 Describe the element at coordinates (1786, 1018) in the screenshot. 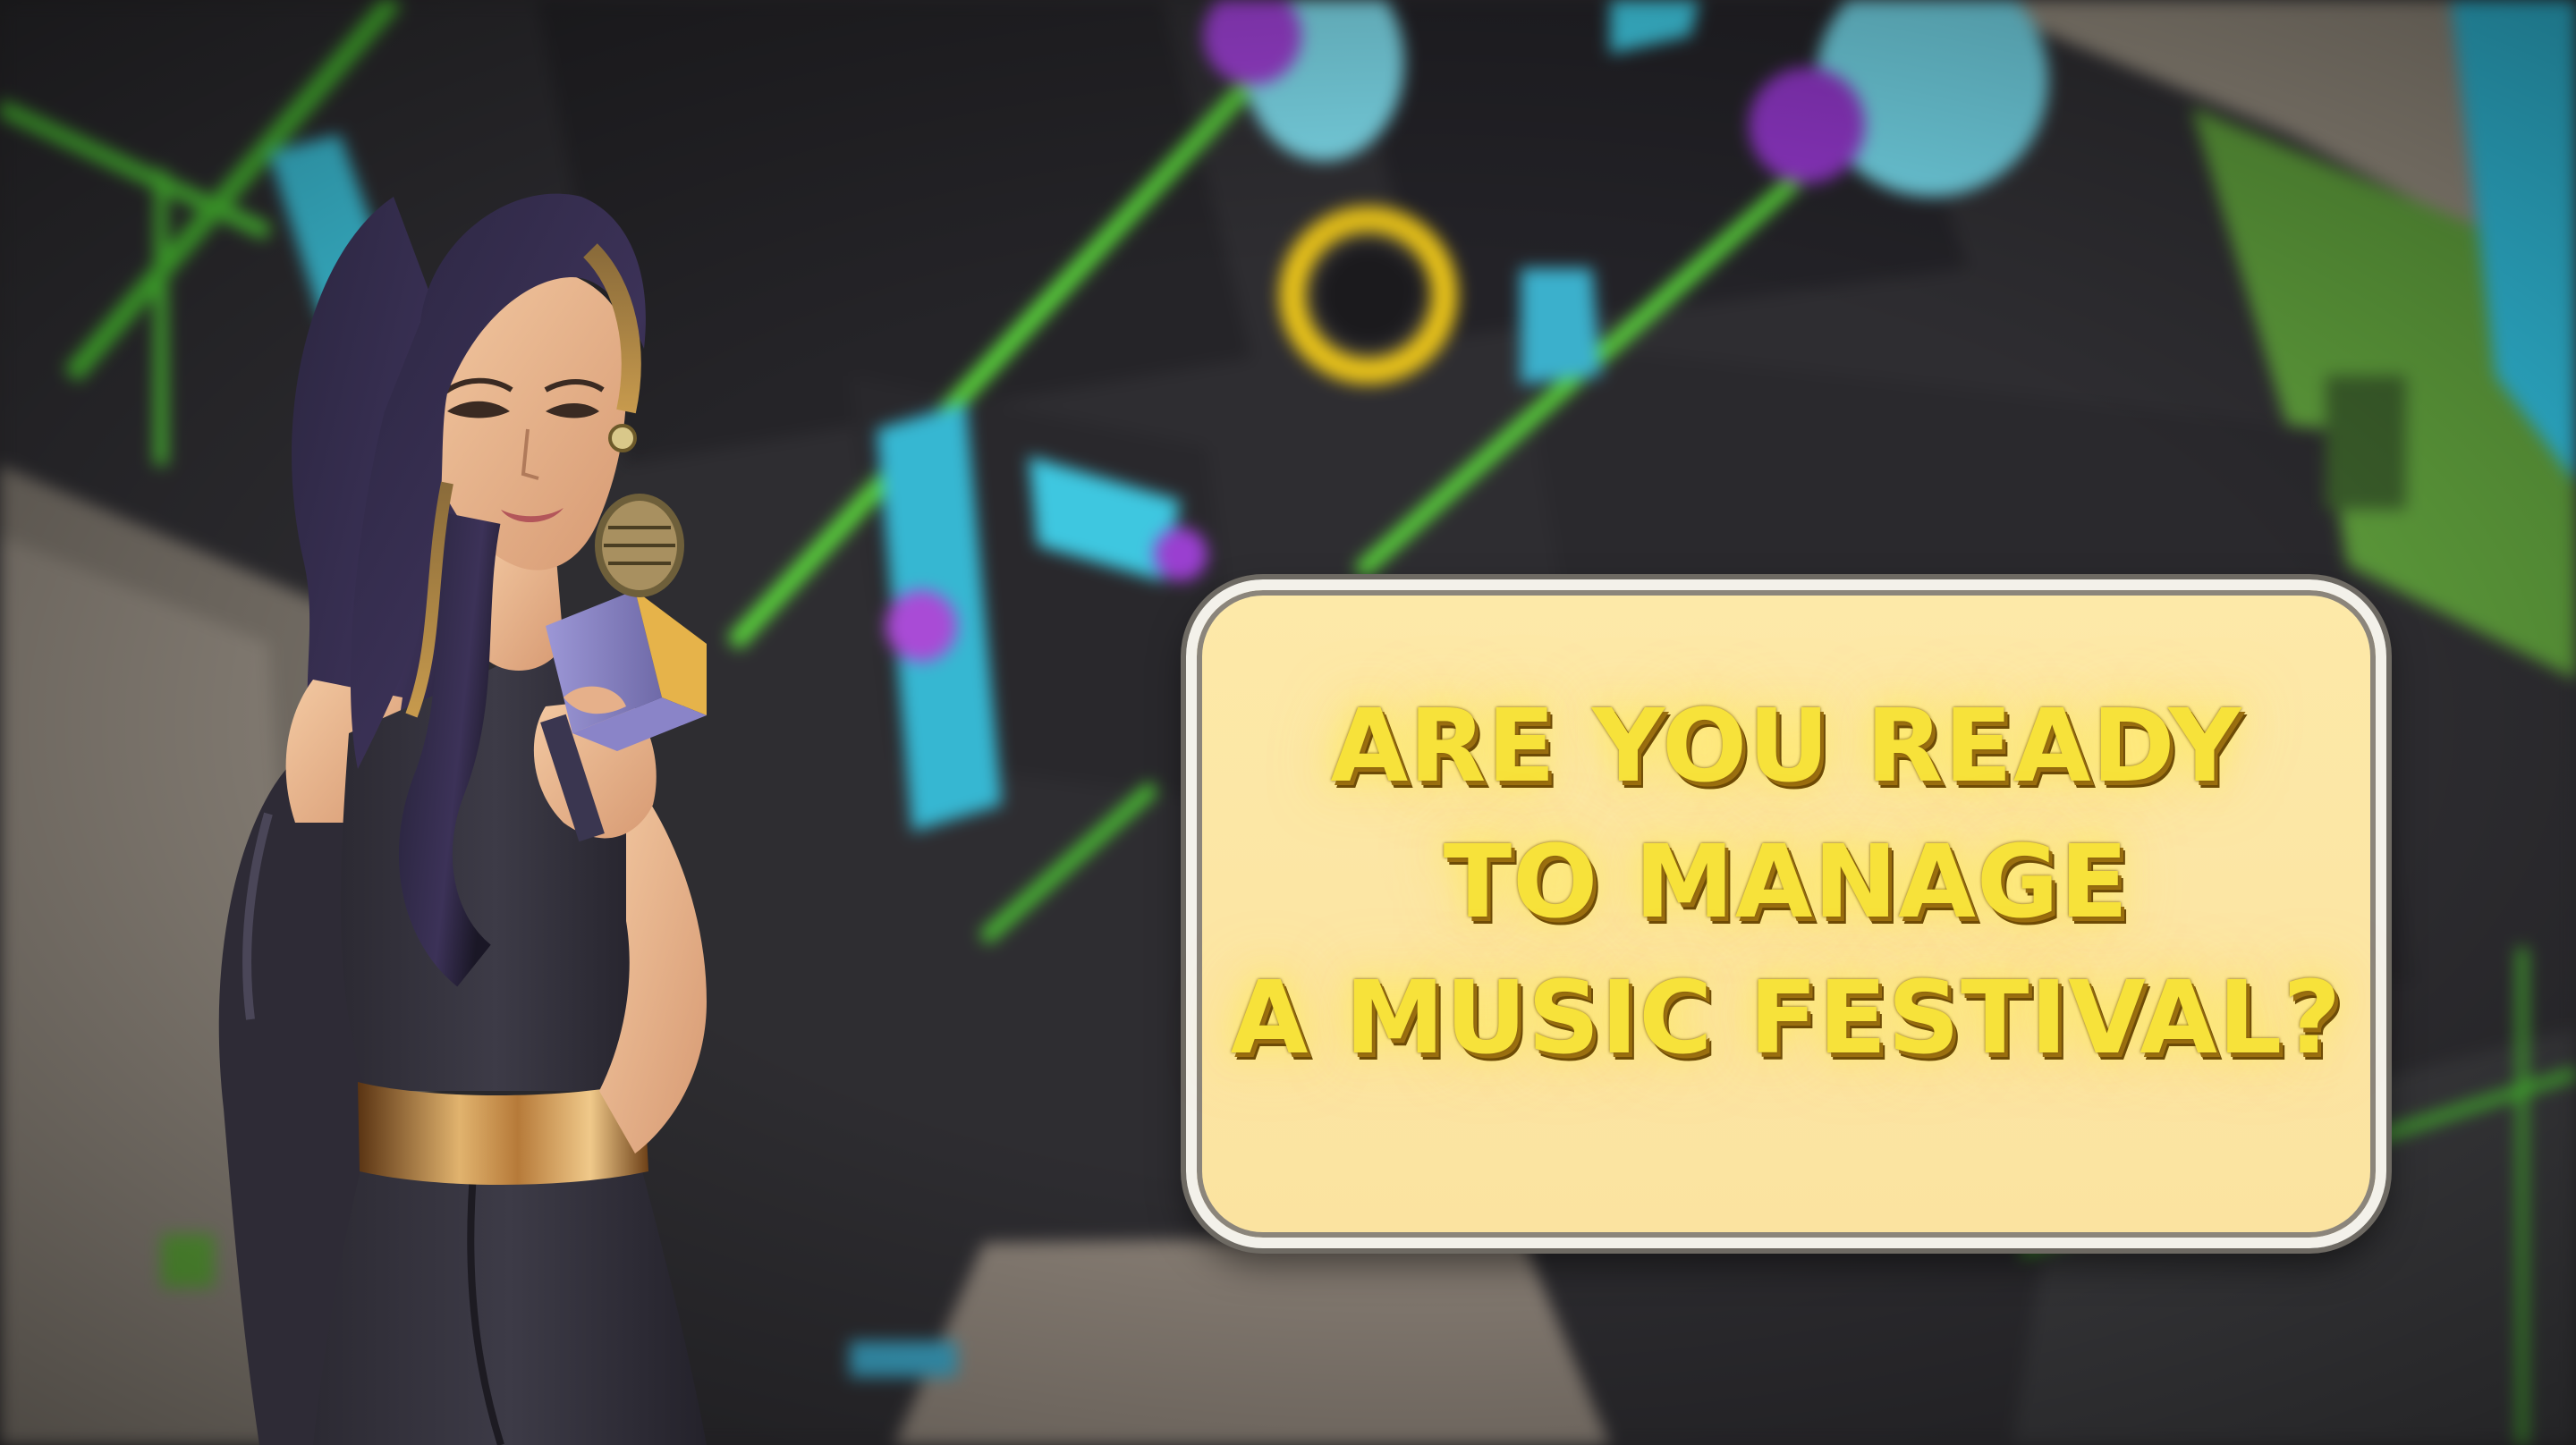

I see `headline-line-3: A MUSIC FESTIVAL?` at that location.